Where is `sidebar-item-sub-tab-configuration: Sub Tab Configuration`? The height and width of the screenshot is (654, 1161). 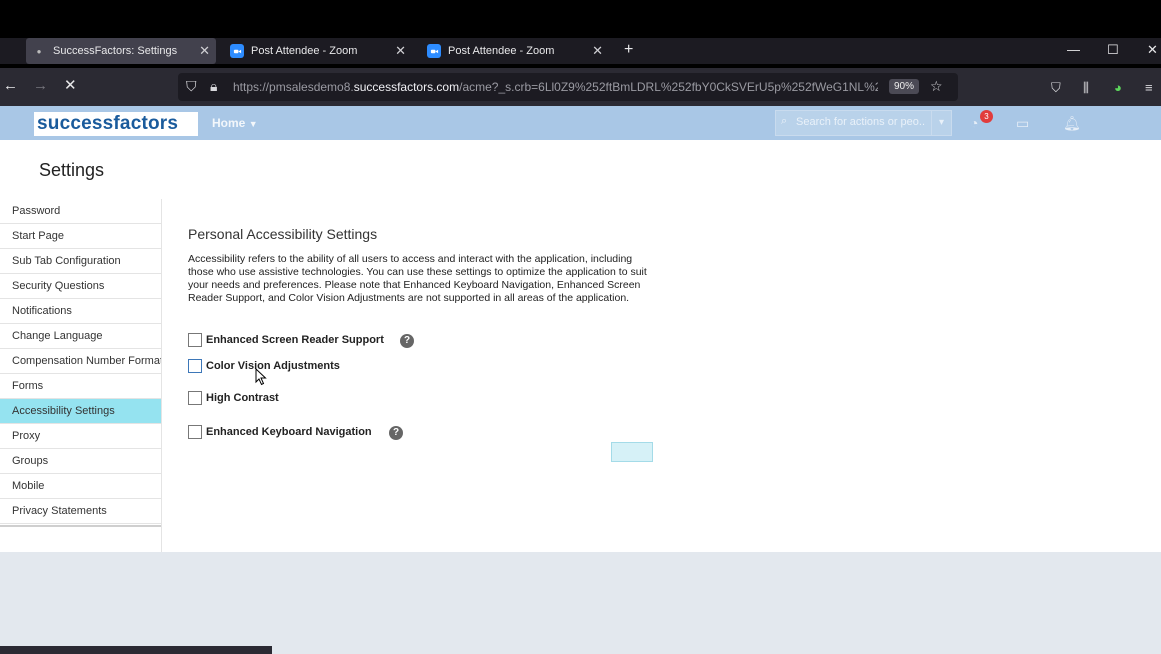
sidebar-item-sub-tab-configuration: Sub Tab Configuration is located at coordinates (80, 261).